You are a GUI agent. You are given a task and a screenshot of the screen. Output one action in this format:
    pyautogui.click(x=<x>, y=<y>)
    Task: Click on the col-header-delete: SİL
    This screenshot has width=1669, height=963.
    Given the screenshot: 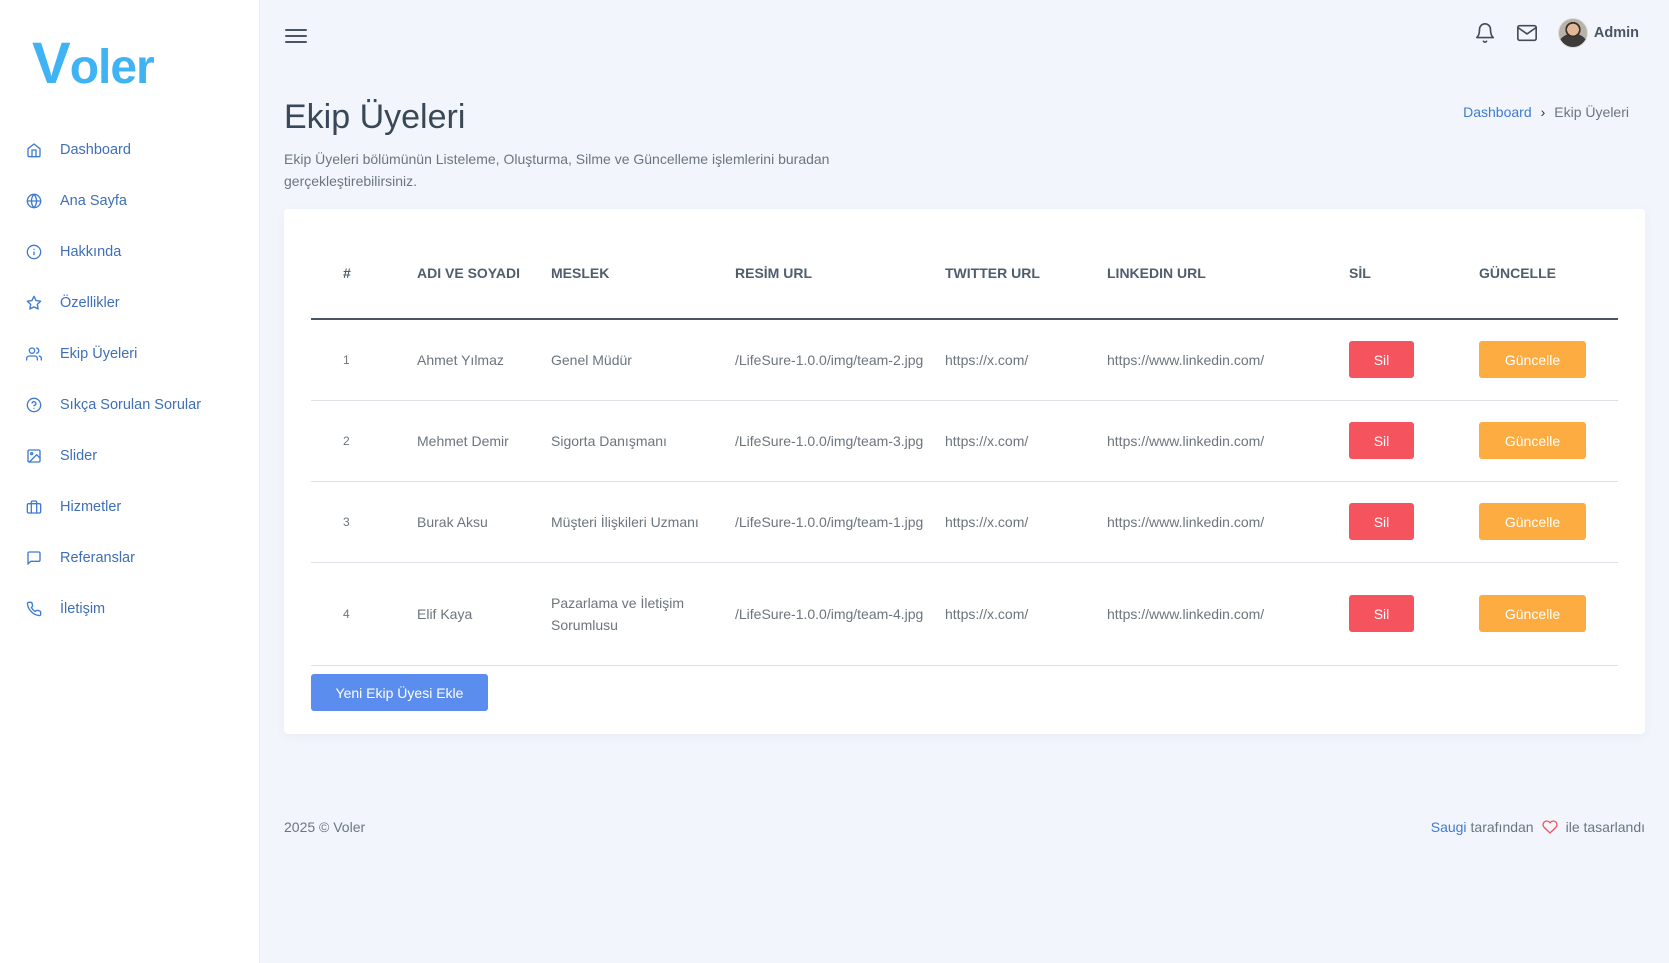 What is the action you would take?
    pyautogui.click(x=1414, y=273)
    